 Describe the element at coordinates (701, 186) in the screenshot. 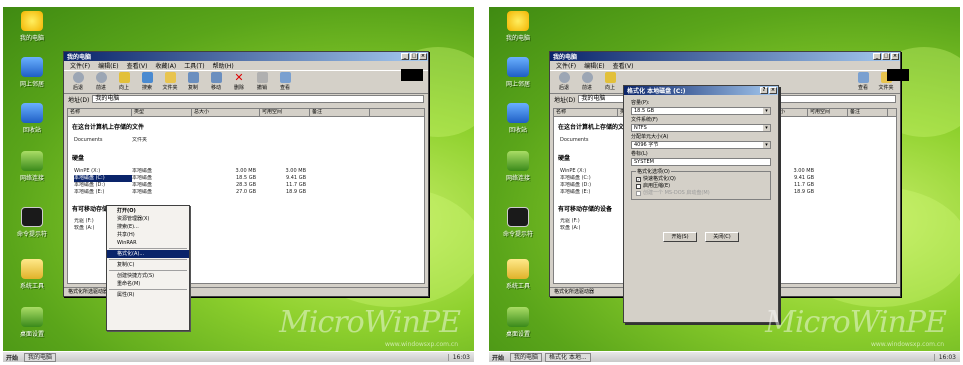

I see `compression-checkbox: 启用压缩(E)` at that location.